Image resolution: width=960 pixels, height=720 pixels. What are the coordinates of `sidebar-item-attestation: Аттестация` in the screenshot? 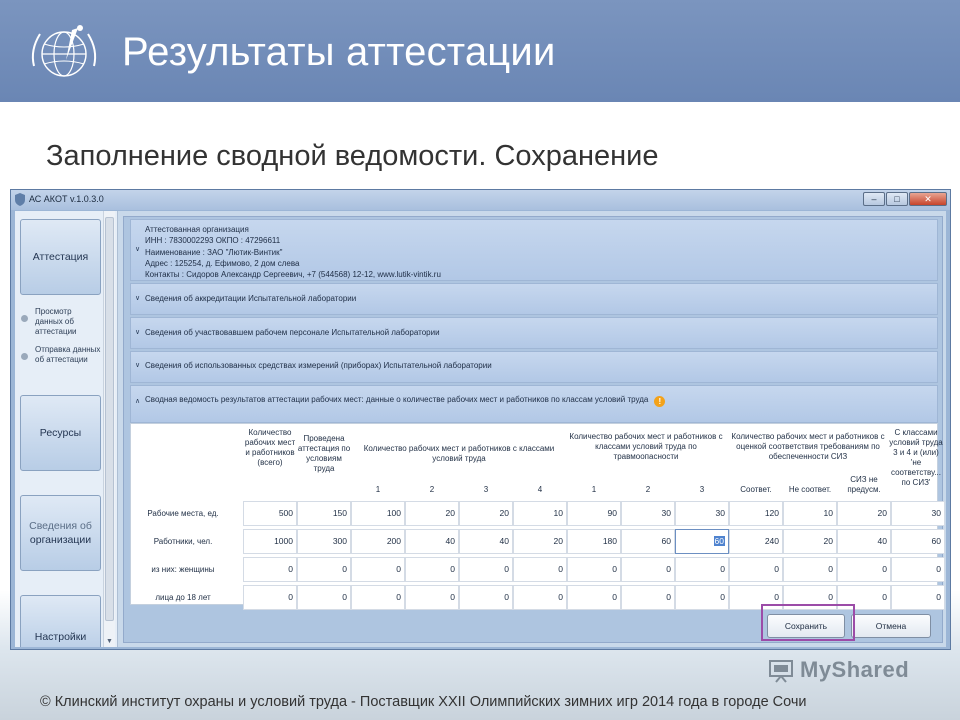 It's located at (60, 257).